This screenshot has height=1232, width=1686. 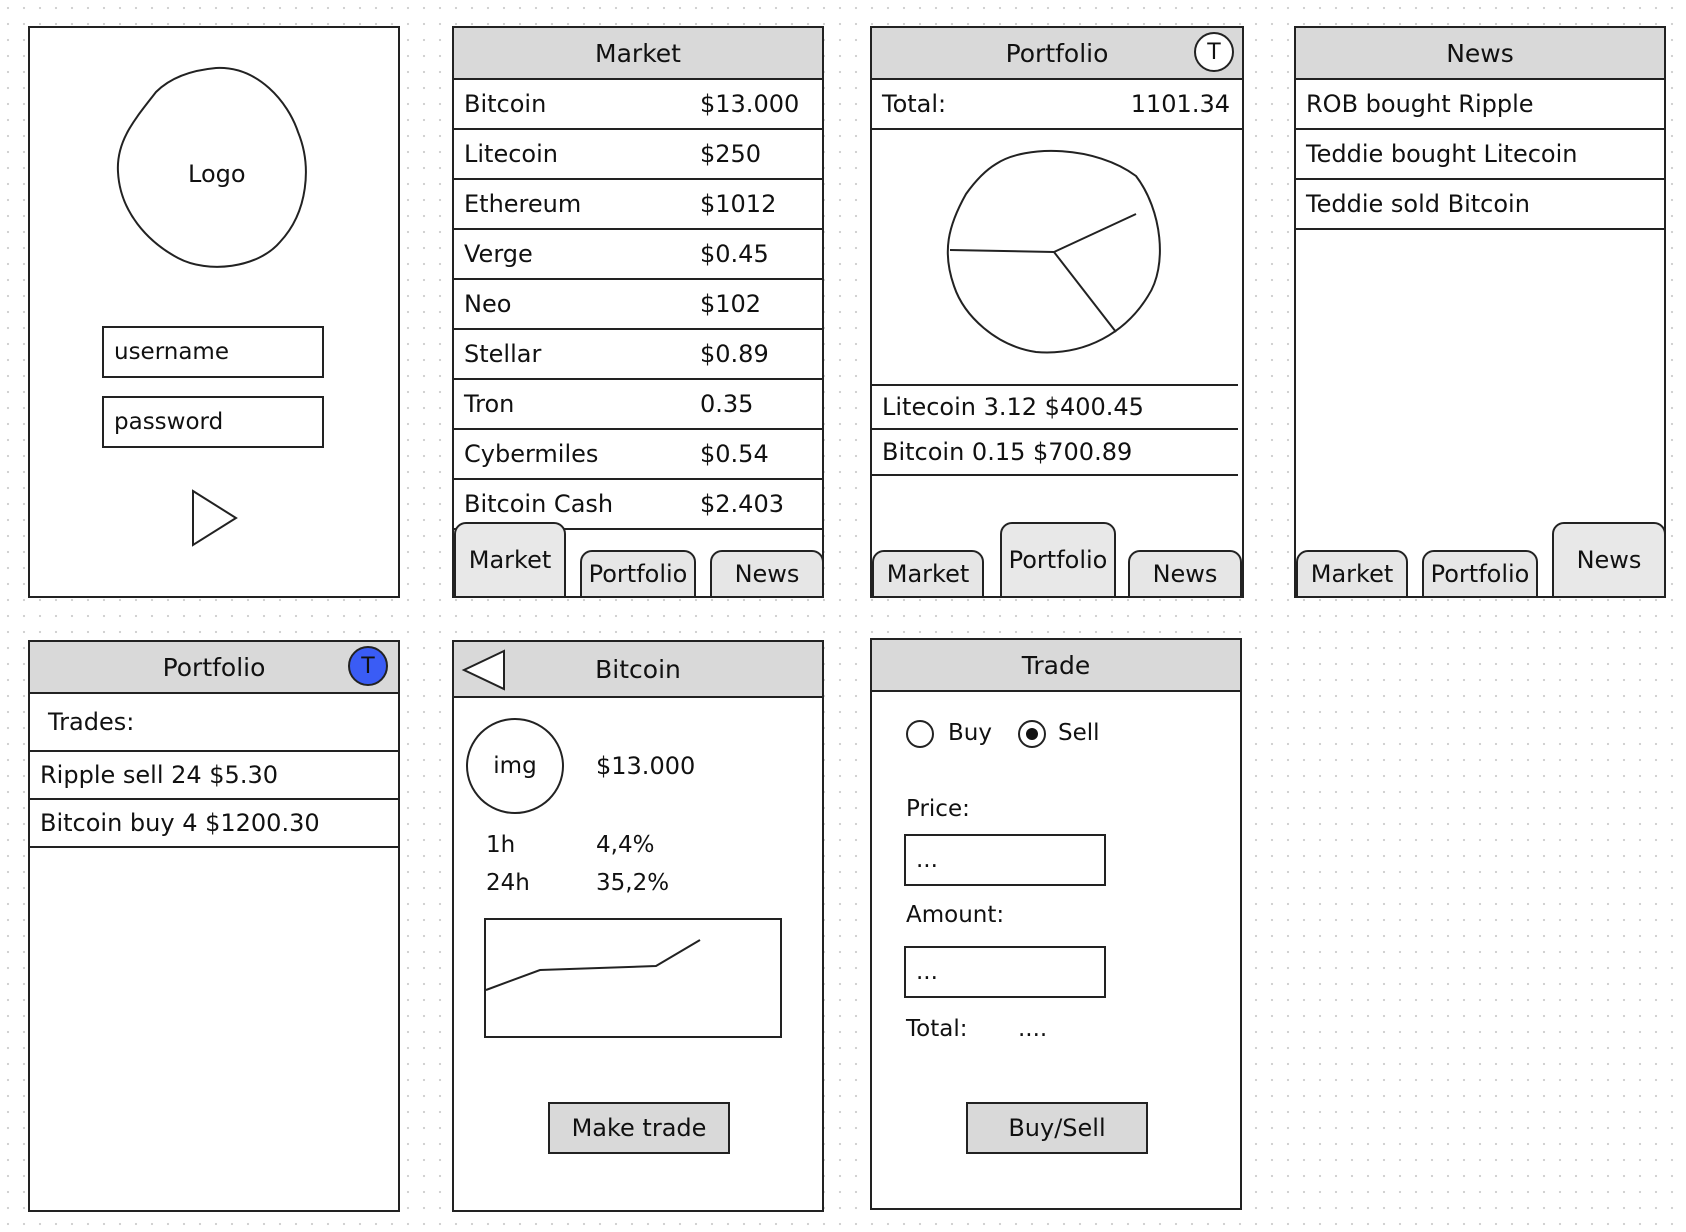 What do you see at coordinates (484, 670) in the screenshot?
I see `back-arrow-icon` at bounding box center [484, 670].